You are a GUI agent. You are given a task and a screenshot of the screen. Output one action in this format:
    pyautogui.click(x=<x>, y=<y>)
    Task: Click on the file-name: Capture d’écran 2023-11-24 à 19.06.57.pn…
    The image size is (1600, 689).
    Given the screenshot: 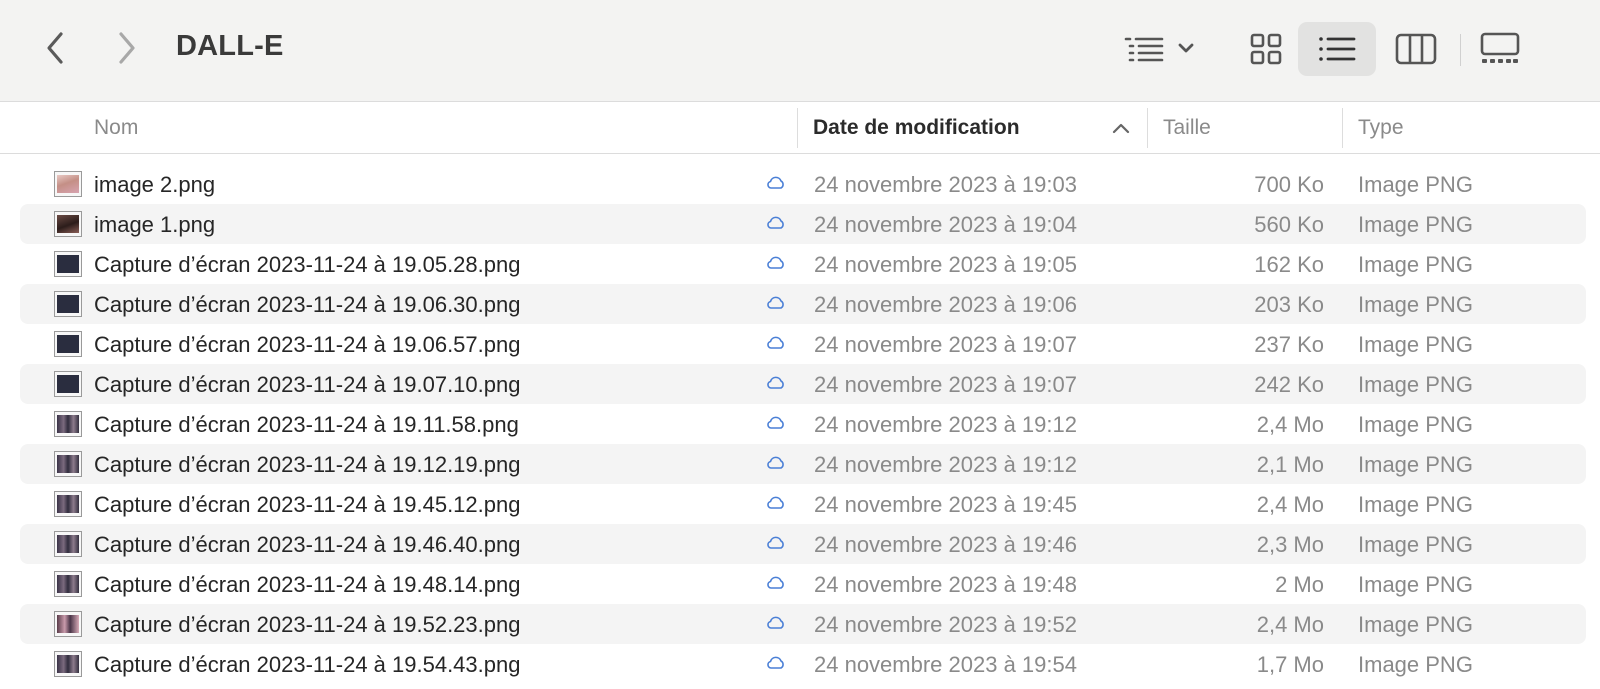 What is the action you would take?
    pyautogui.click(x=307, y=345)
    